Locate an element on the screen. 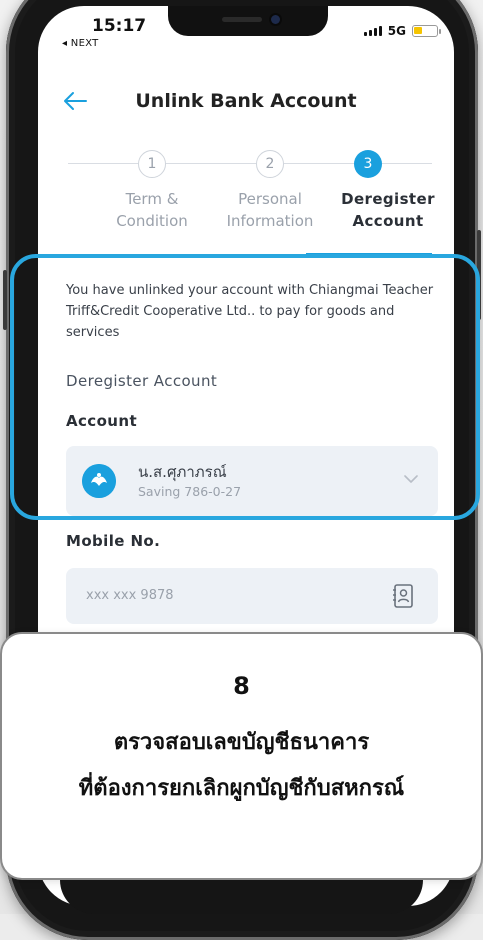 The image size is (483, 940). speaker-grille is located at coordinates (242, 19).